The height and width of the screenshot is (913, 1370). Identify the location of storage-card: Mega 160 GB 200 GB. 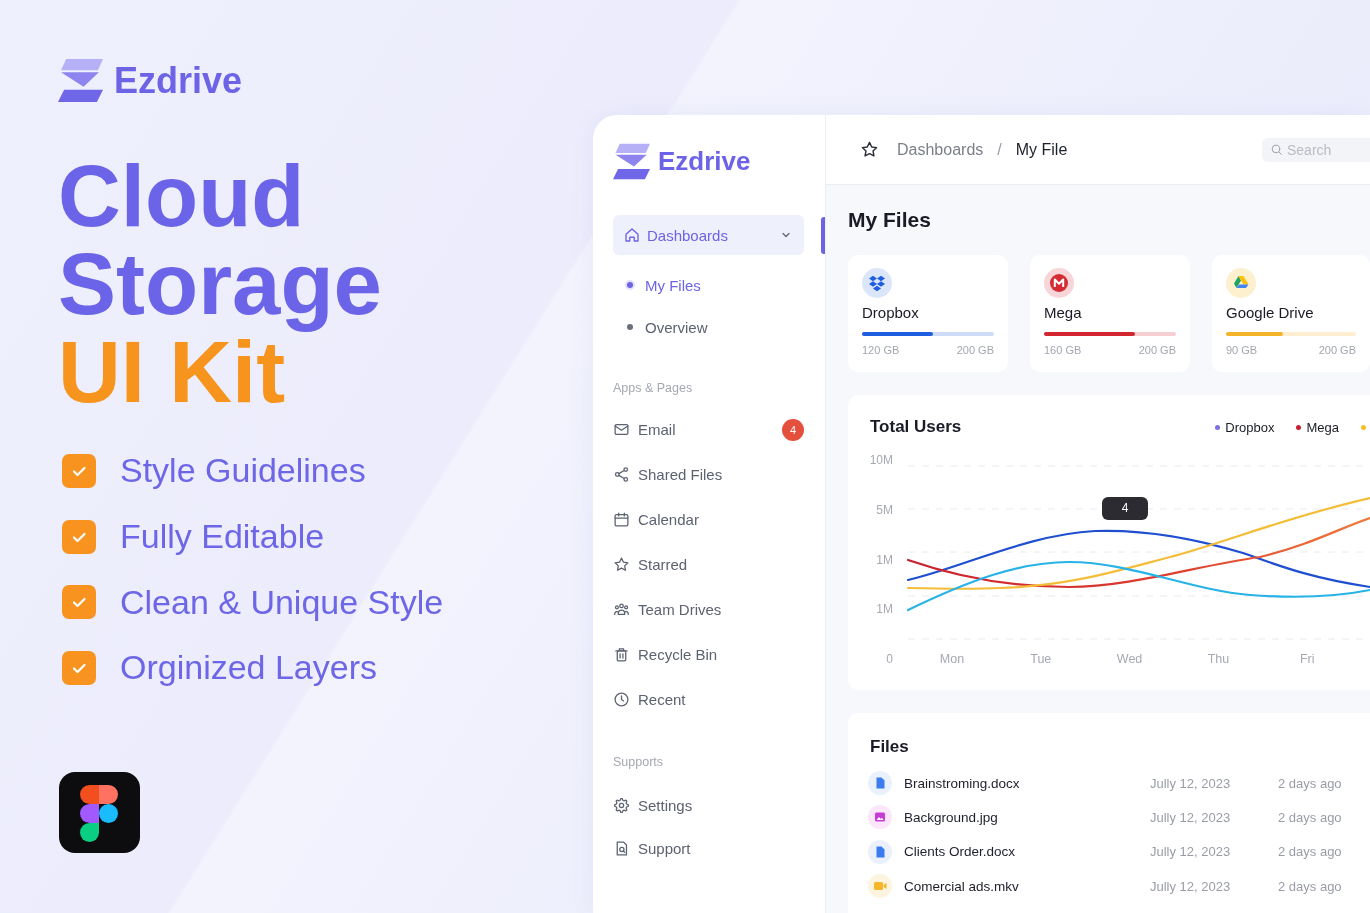
(1110, 313).